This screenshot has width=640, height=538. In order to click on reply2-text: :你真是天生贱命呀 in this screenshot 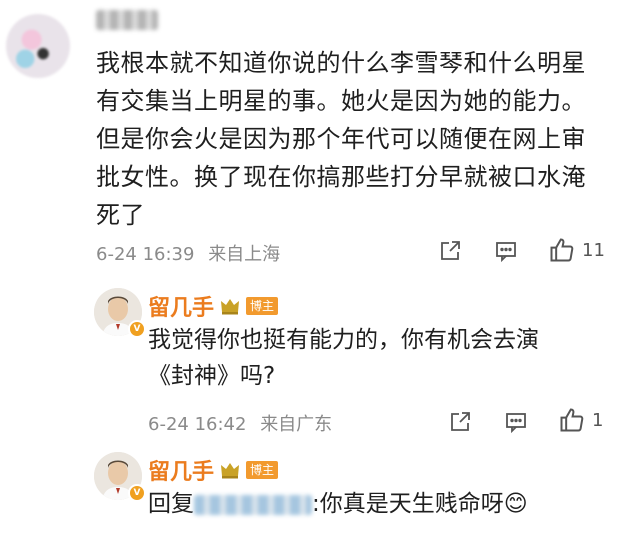, I will do `click(408, 504)`.